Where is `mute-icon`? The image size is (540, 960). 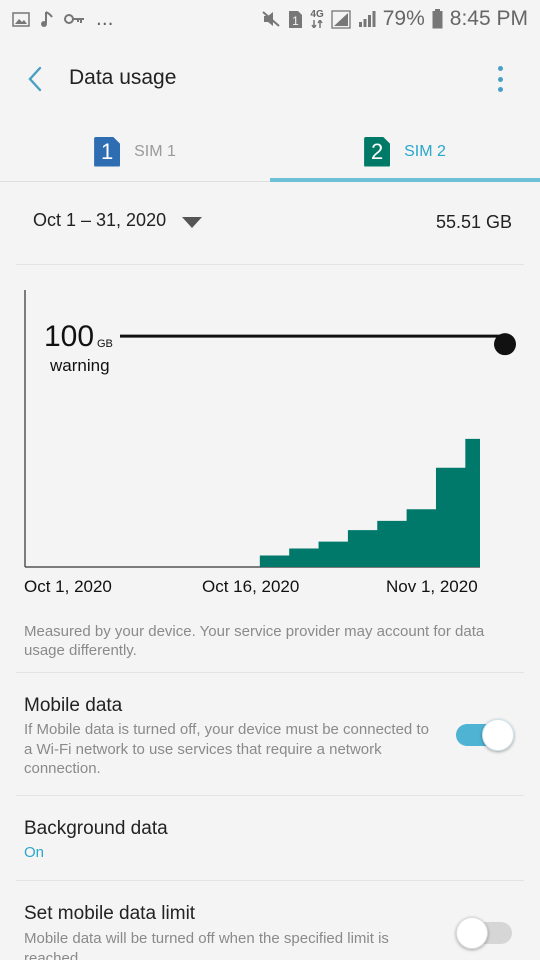
mute-icon is located at coordinates (271, 19).